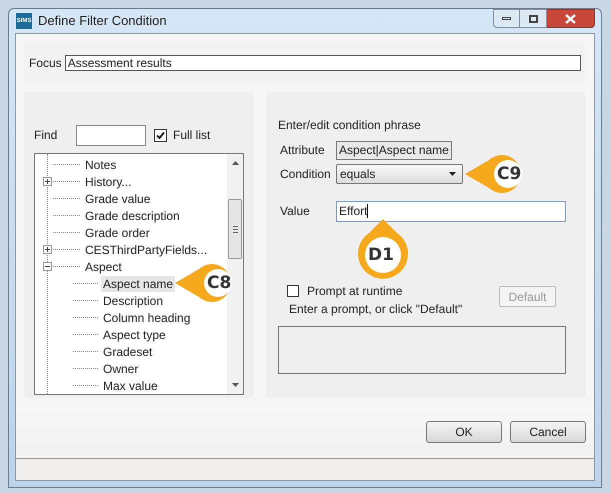  What do you see at coordinates (399, 174) in the screenshot?
I see `condition-dropdown: equals` at bounding box center [399, 174].